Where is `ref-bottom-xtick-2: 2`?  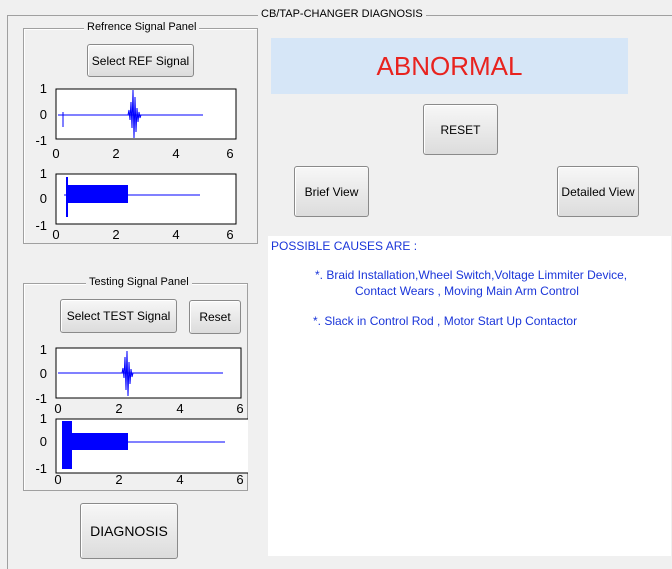
ref-bottom-xtick-2: 2 is located at coordinates (115, 234).